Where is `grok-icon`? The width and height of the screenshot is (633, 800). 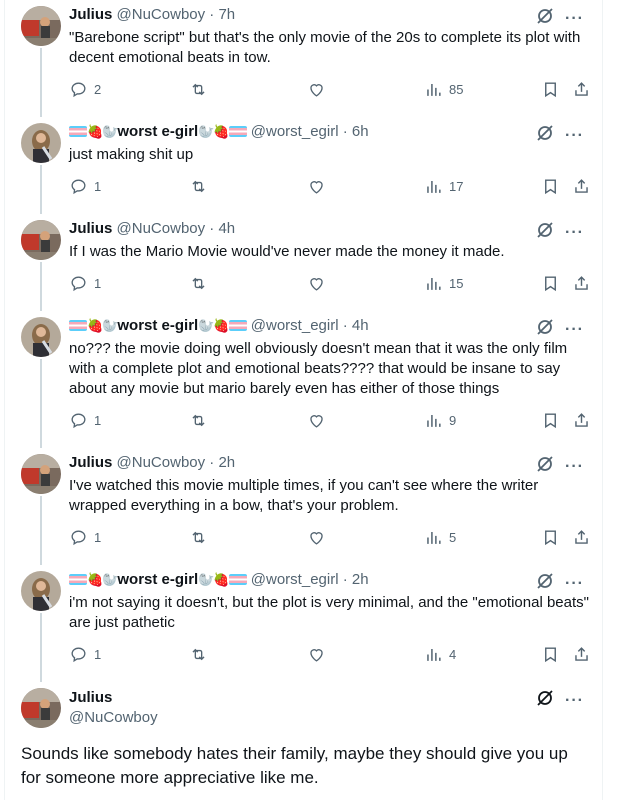 grok-icon is located at coordinates (545, 700).